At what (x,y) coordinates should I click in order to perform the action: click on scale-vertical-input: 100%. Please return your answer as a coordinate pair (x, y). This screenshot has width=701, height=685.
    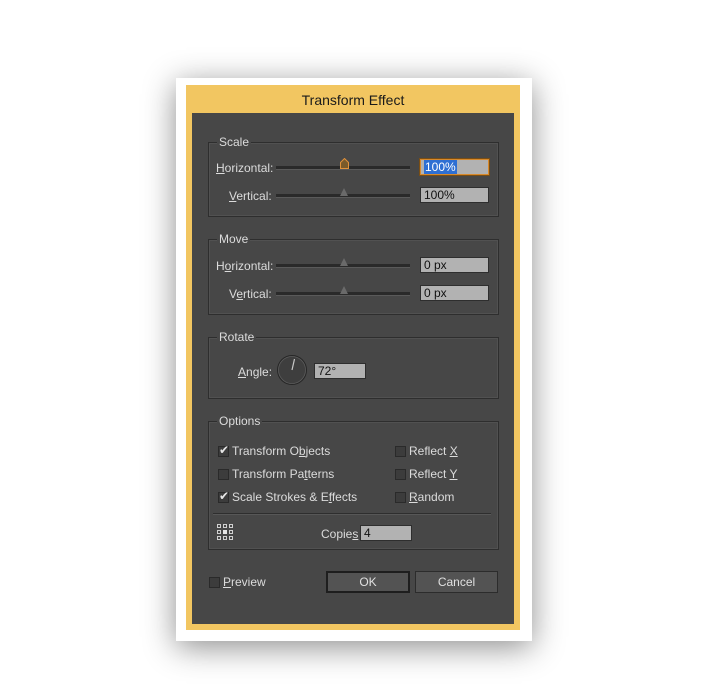
    Looking at the image, I should click on (454, 195).